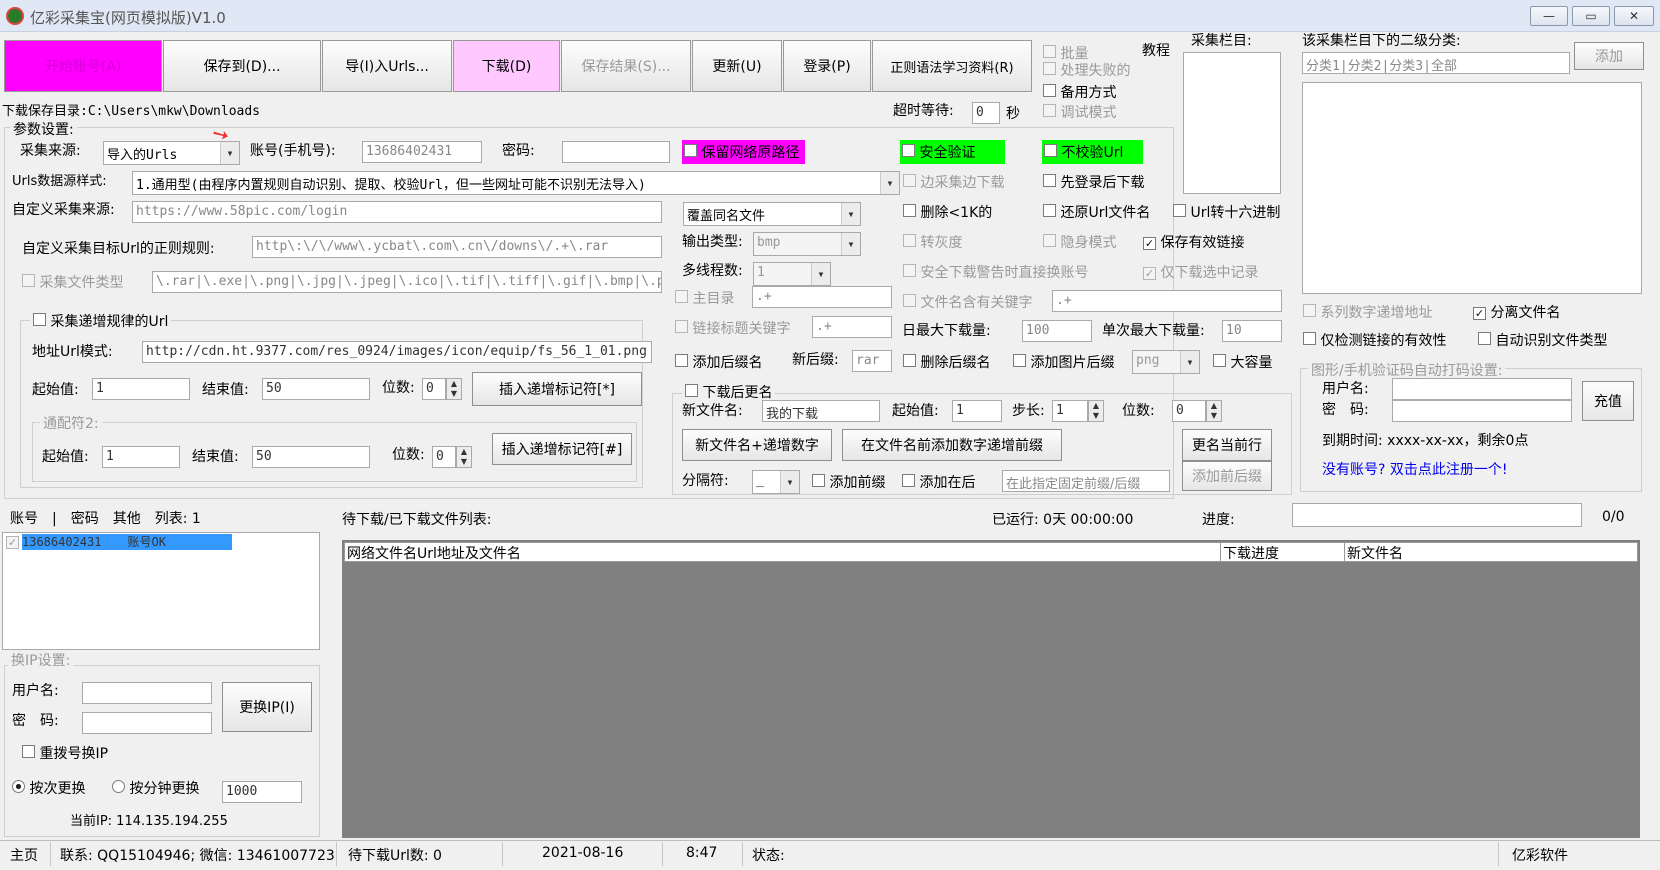 The height and width of the screenshot is (870, 1660). What do you see at coordinates (1063, 362) in the screenshot?
I see `add-img-suffix-option: 添加图片后缀` at bounding box center [1063, 362].